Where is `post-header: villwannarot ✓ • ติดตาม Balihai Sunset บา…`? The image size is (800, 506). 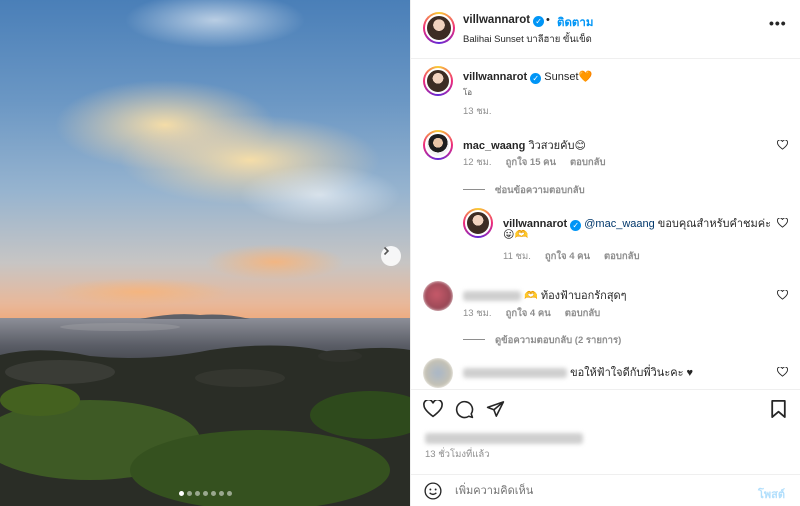 post-header: villwannarot ✓ • ติดตาม Balihai Sunset บา… is located at coordinates (605, 29).